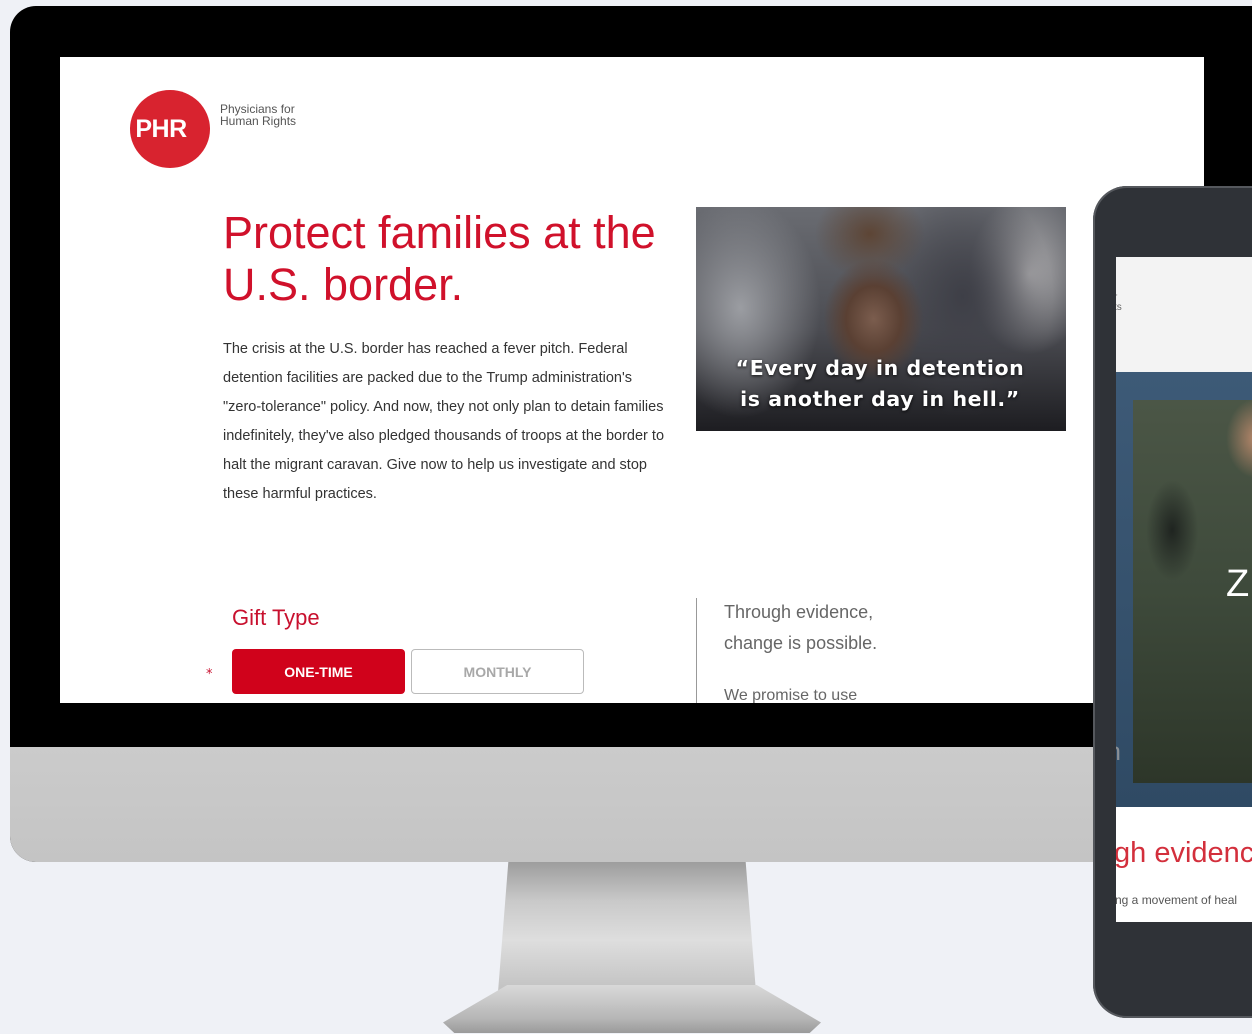 This screenshot has height=1034, width=1252. What do you see at coordinates (1118, 752) in the screenshot?
I see `tablet-side-line2: th` at bounding box center [1118, 752].